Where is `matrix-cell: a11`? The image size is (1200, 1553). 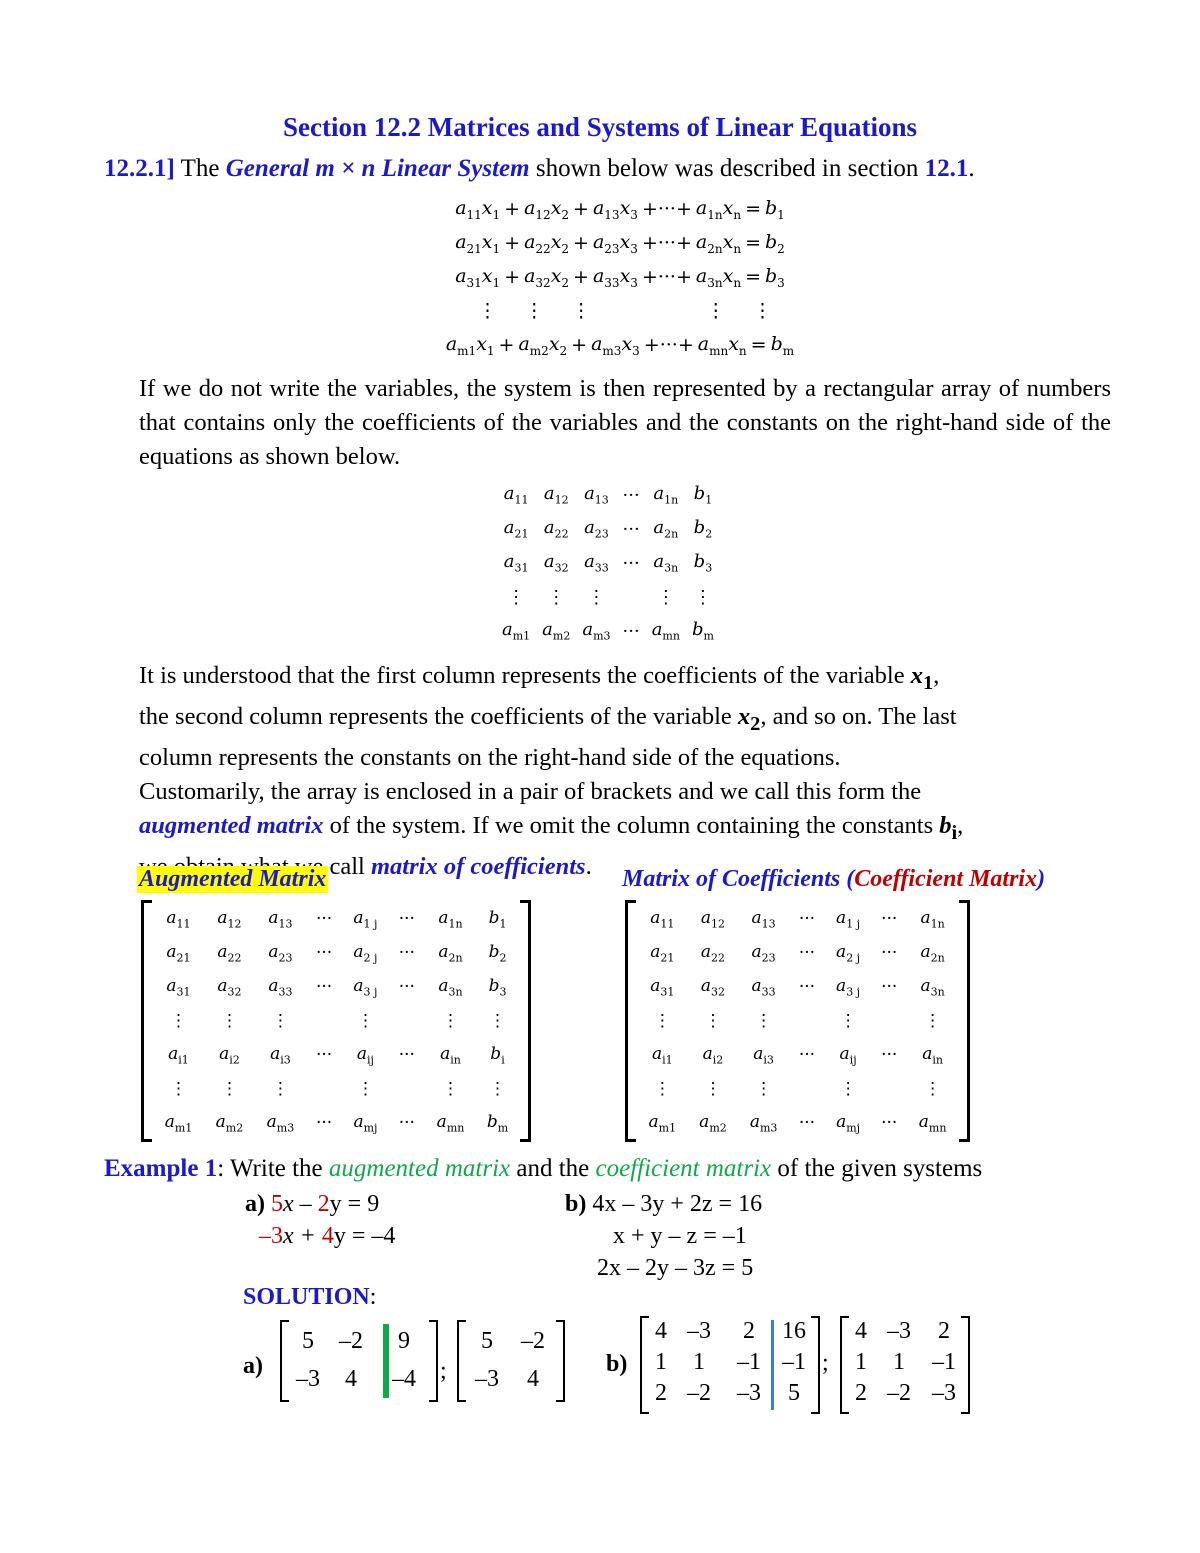 matrix-cell: a11 is located at coordinates (178, 919).